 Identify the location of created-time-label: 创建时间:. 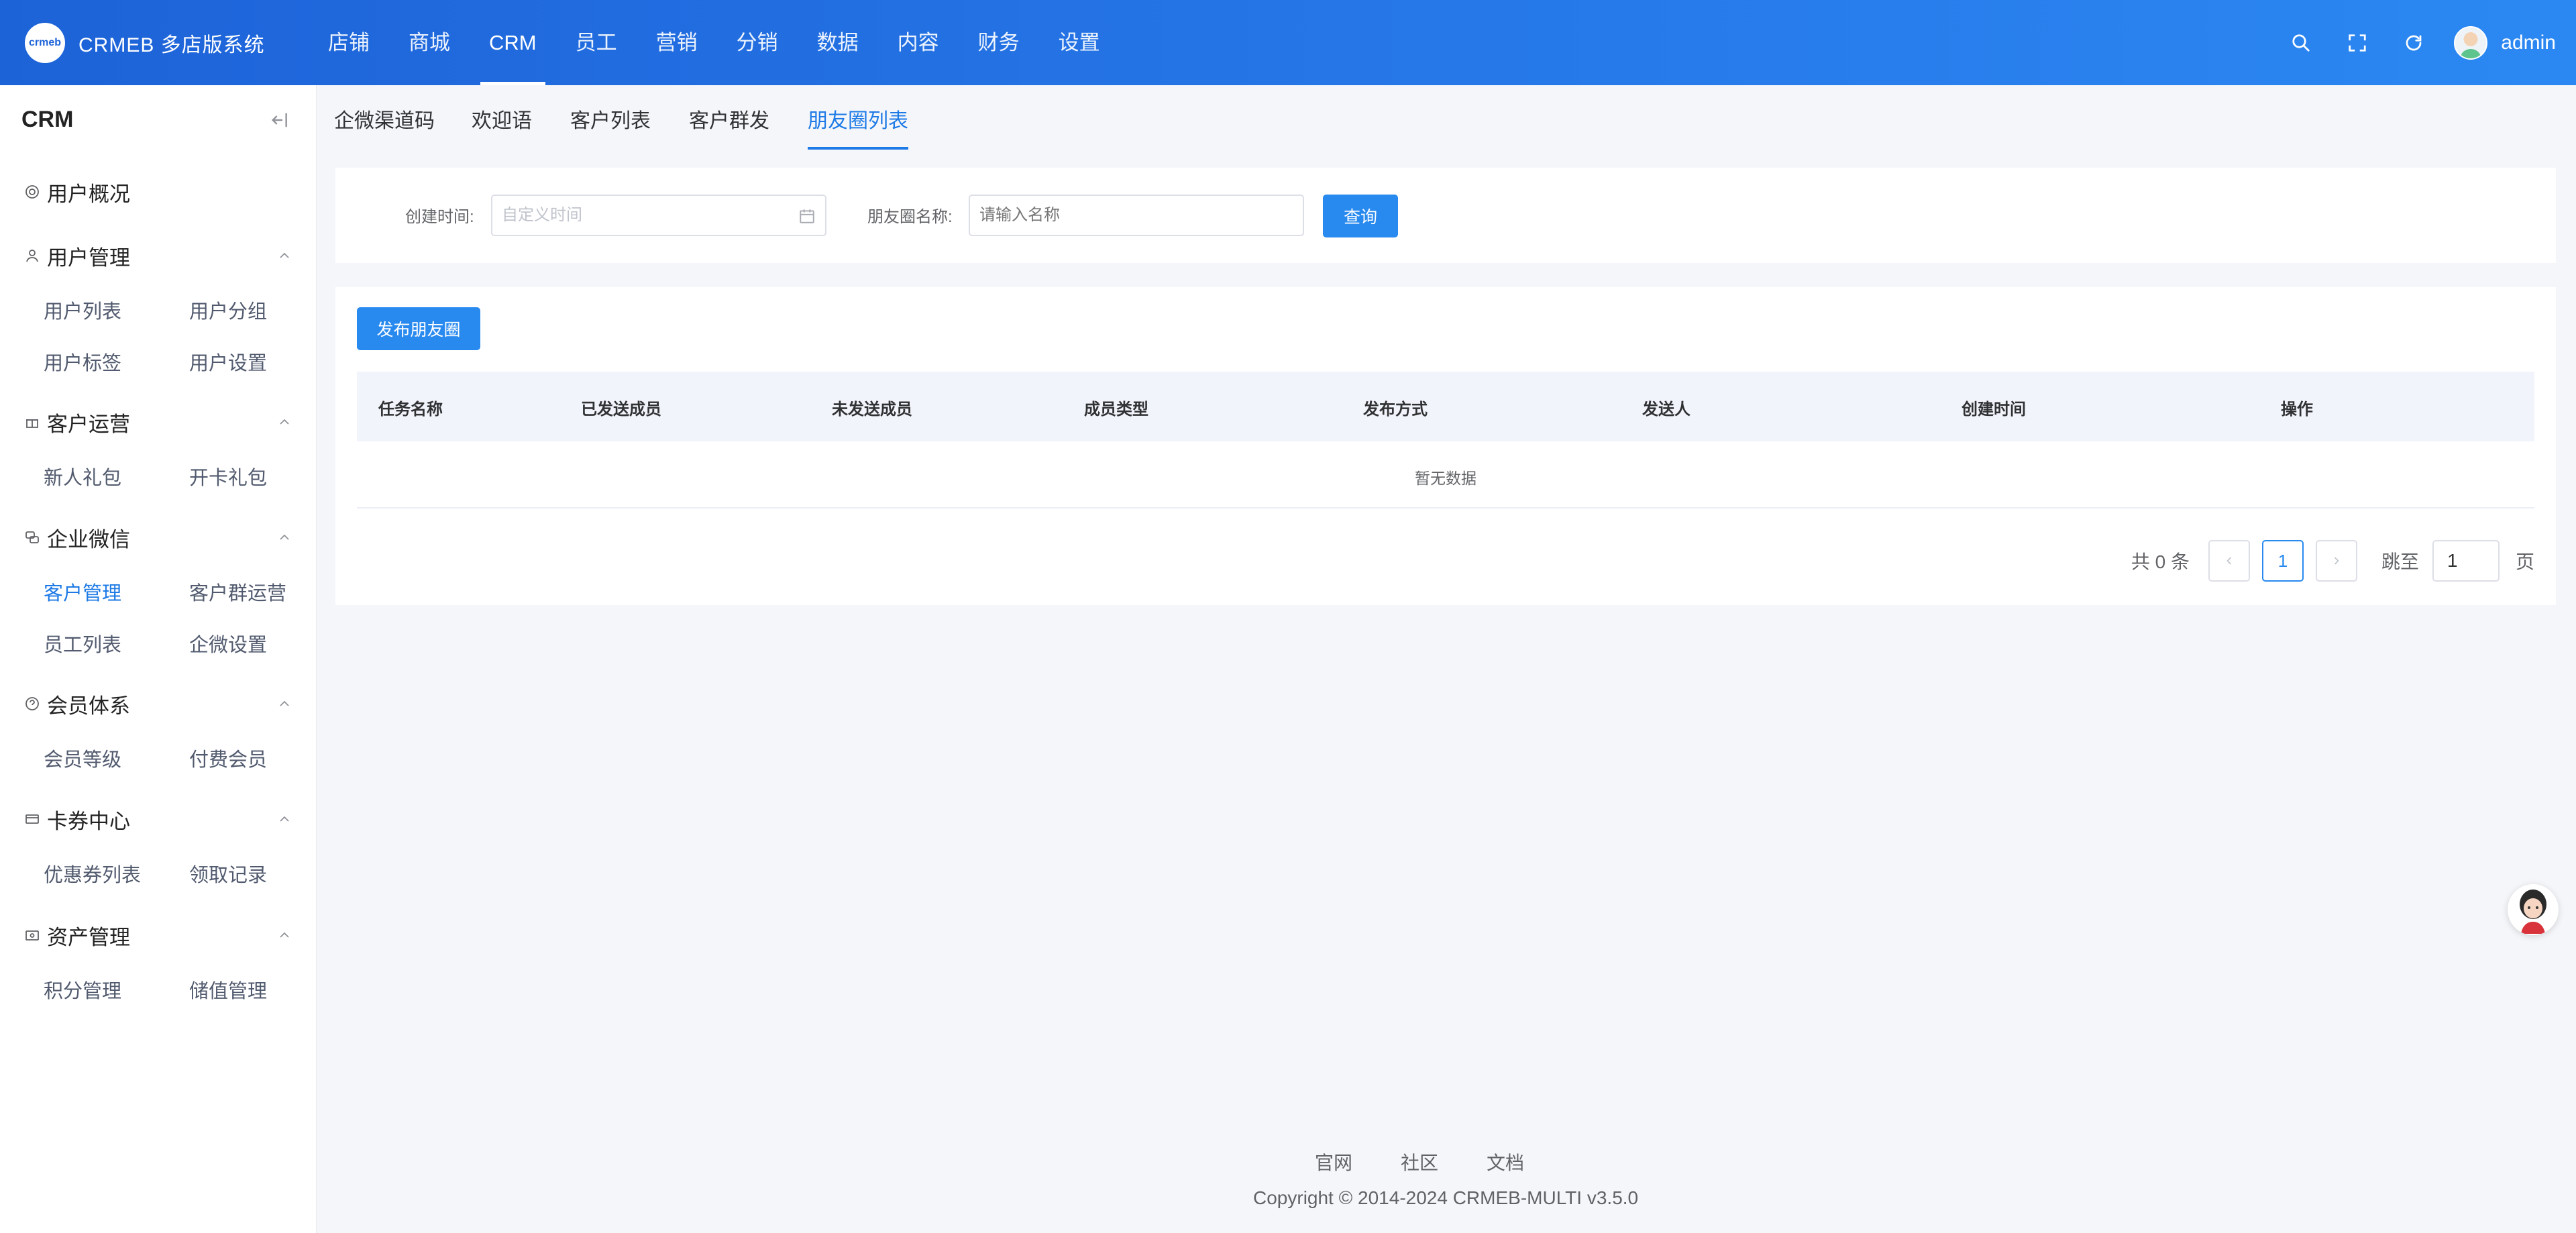
(439, 217).